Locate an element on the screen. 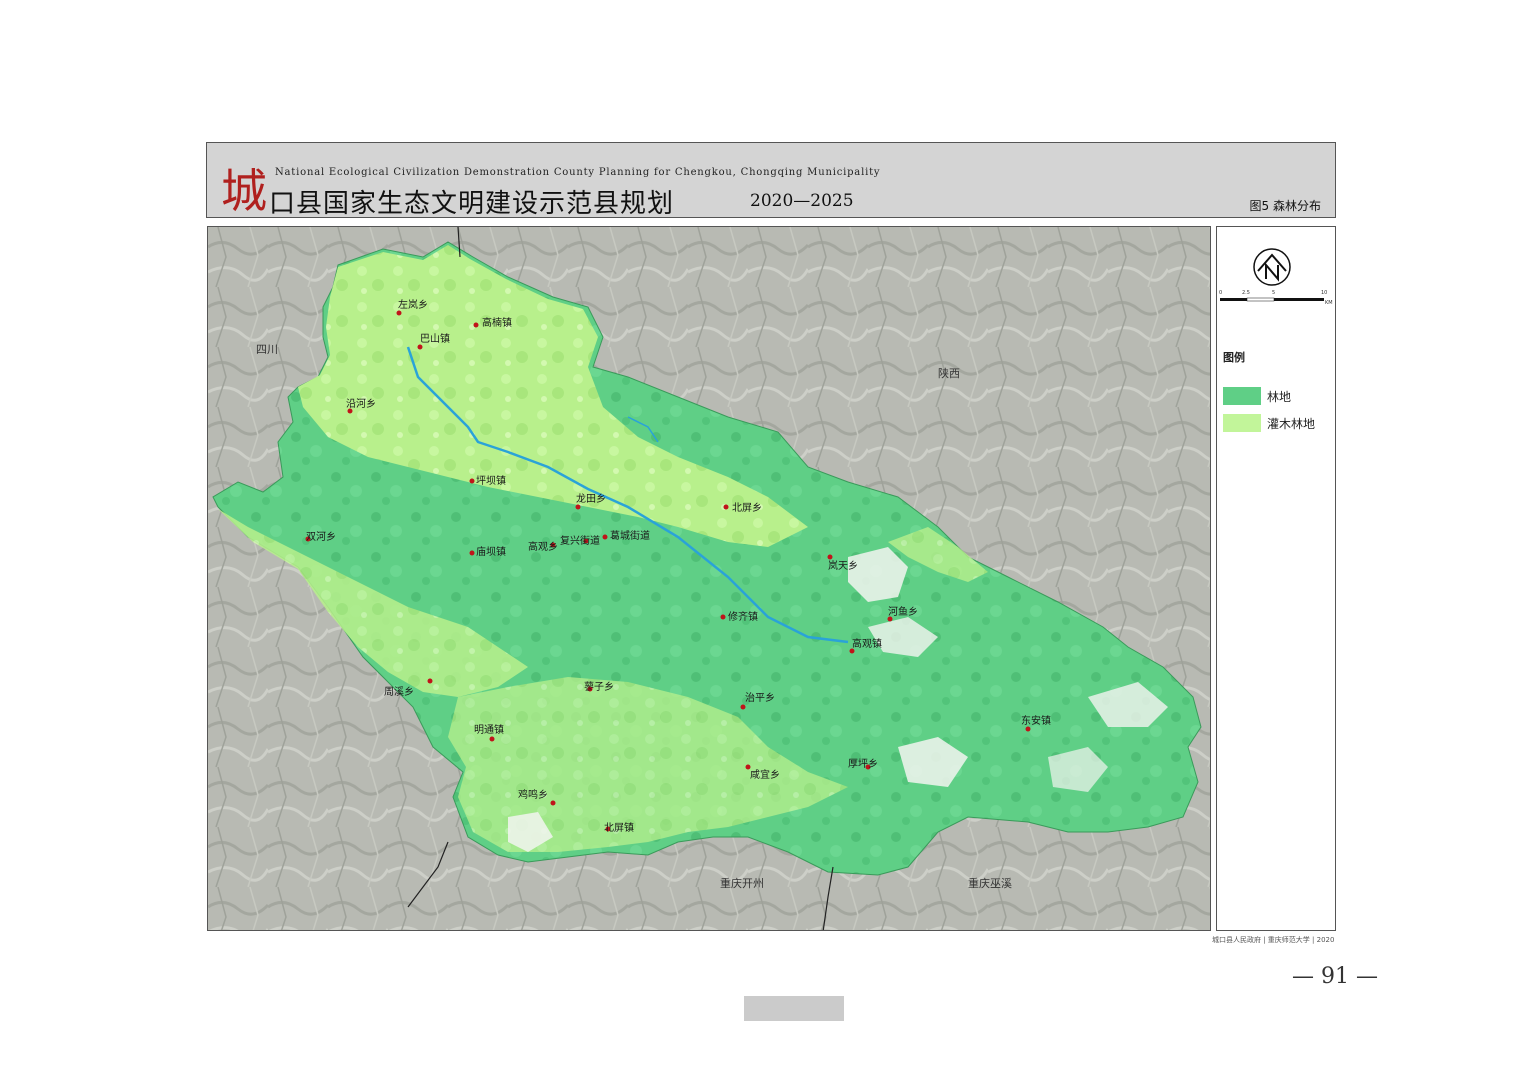  town-marker: 葛城街道 is located at coordinates (626, 535).